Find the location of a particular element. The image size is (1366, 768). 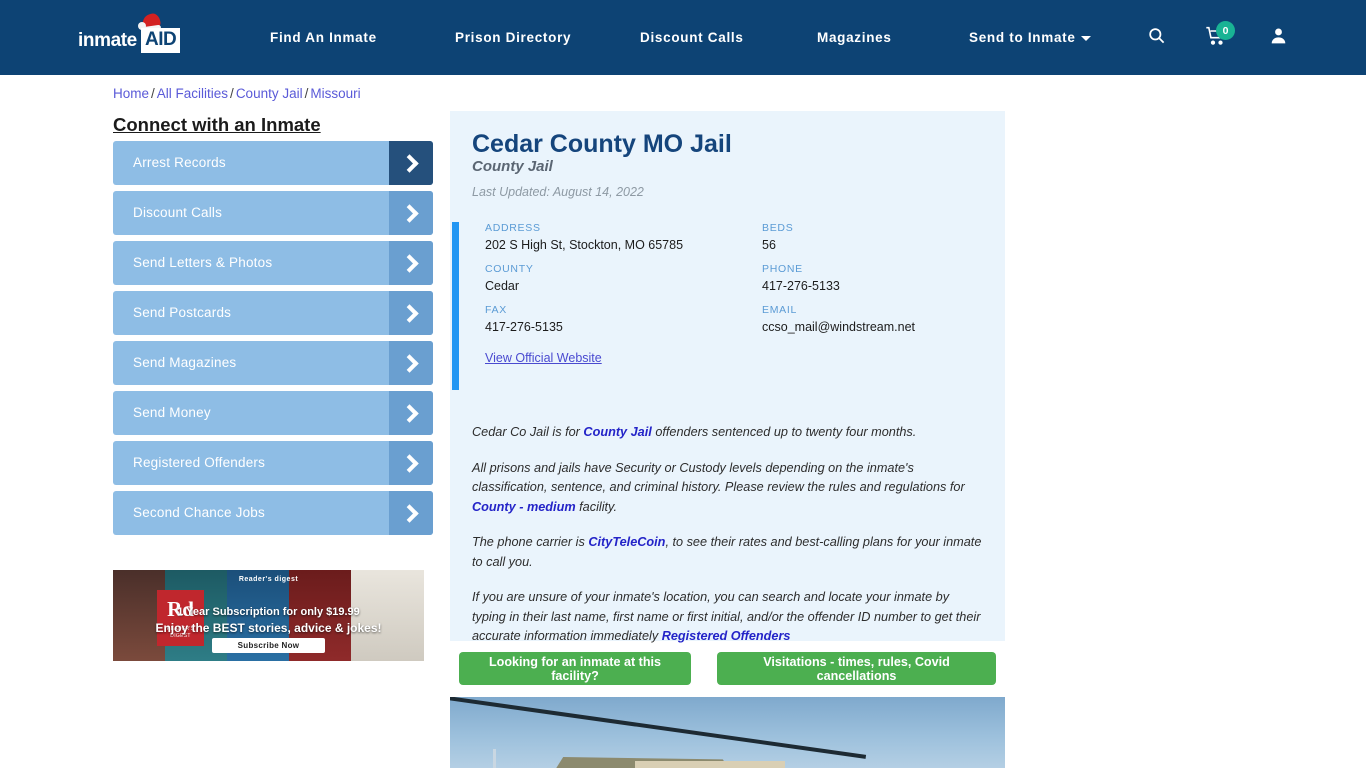

detail-value: 202 S High St, Stockton, MO 65785 is located at coordinates (584, 245).